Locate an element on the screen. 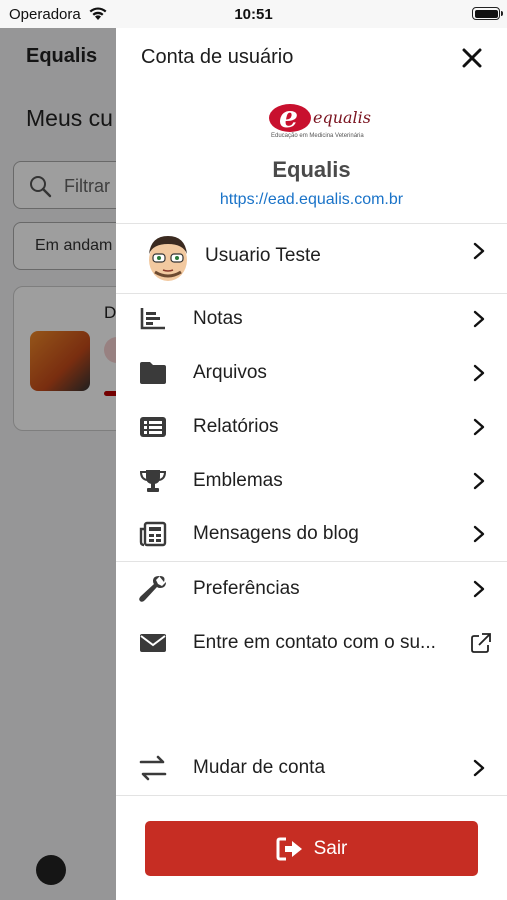  menu-label: Notas is located at coordinates (218, 318).